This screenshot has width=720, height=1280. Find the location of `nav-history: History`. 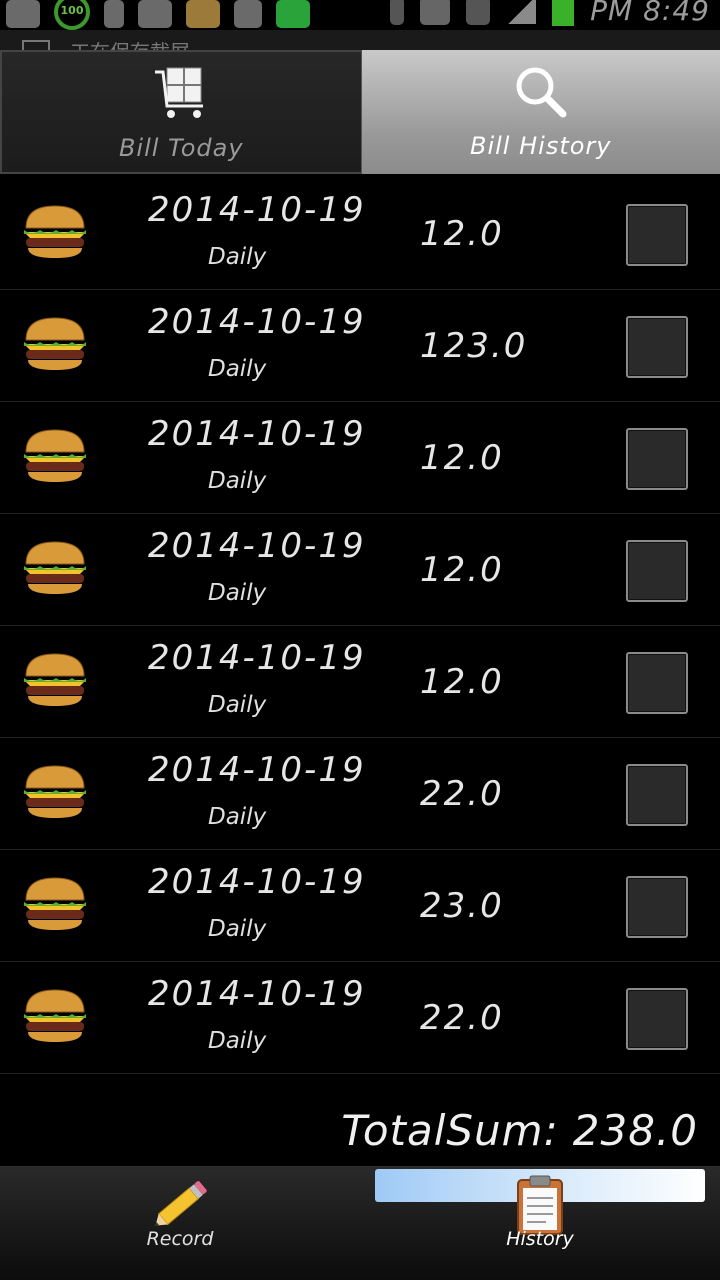

nav-history: History is located at coordinates (540, 1223).